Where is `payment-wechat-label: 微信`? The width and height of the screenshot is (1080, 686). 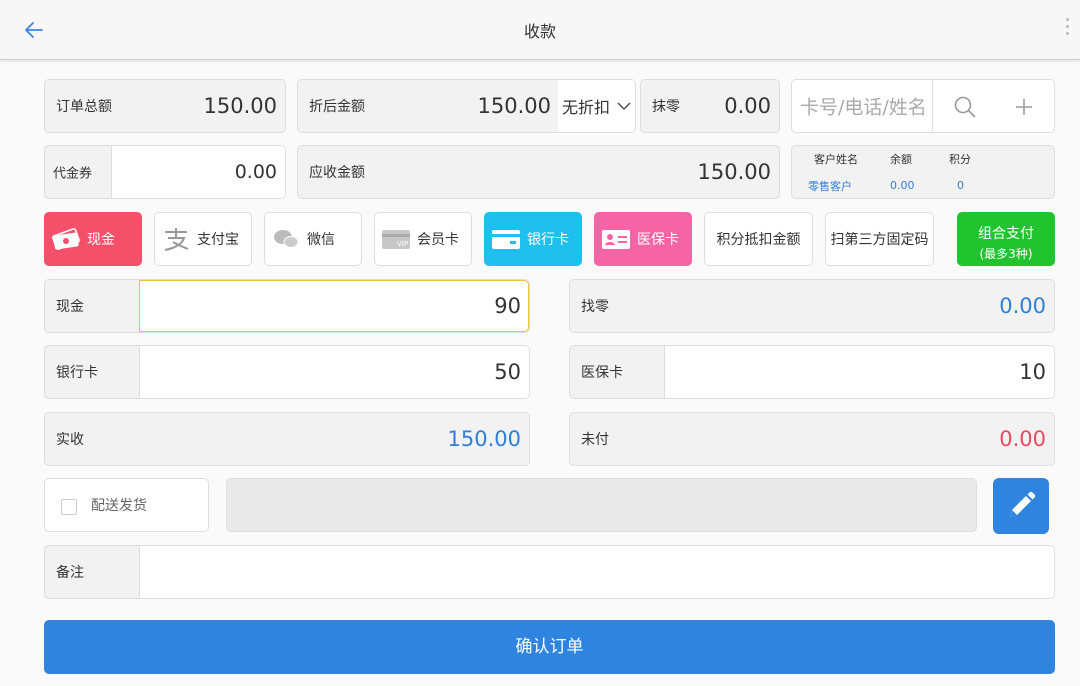 payment-wechat-label: 微信 is located at coordinates (321, 240).